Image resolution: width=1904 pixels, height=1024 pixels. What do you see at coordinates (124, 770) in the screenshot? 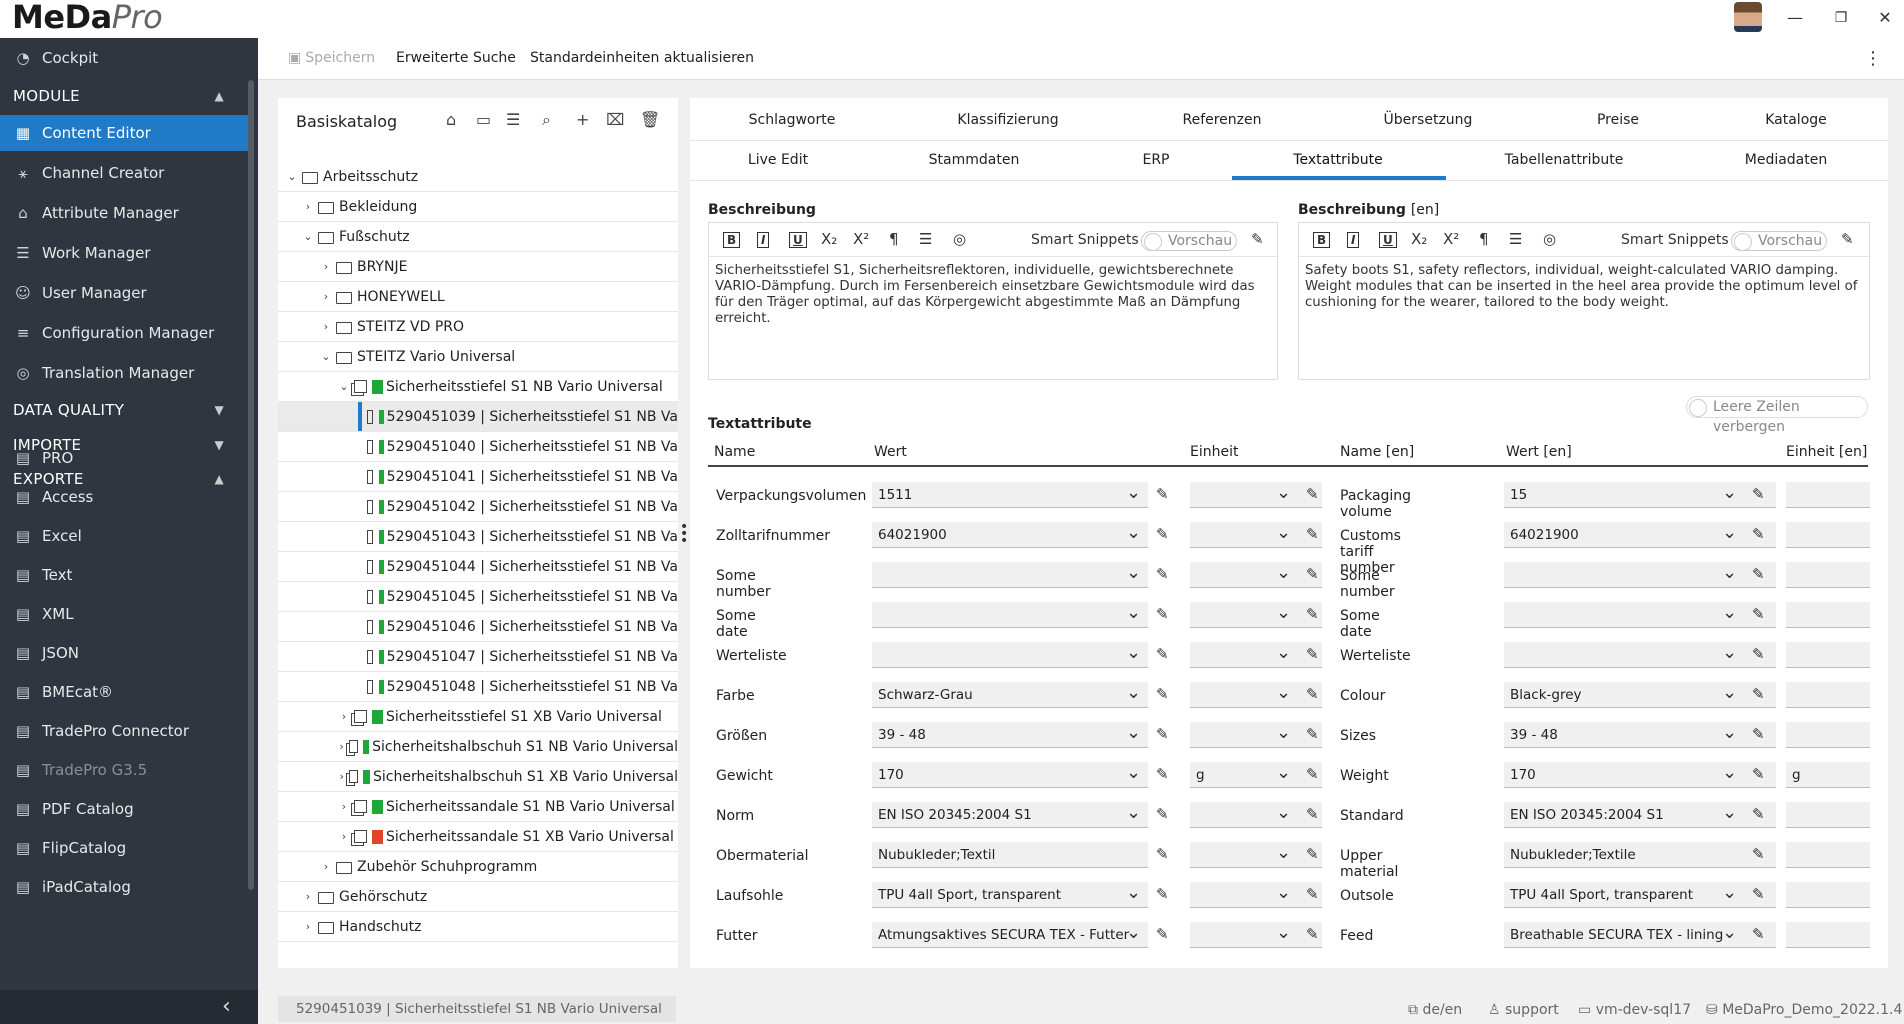
I see `sidebar-item-export-8: ▤ TradePro G3.5` at bounding box center [124, 770].